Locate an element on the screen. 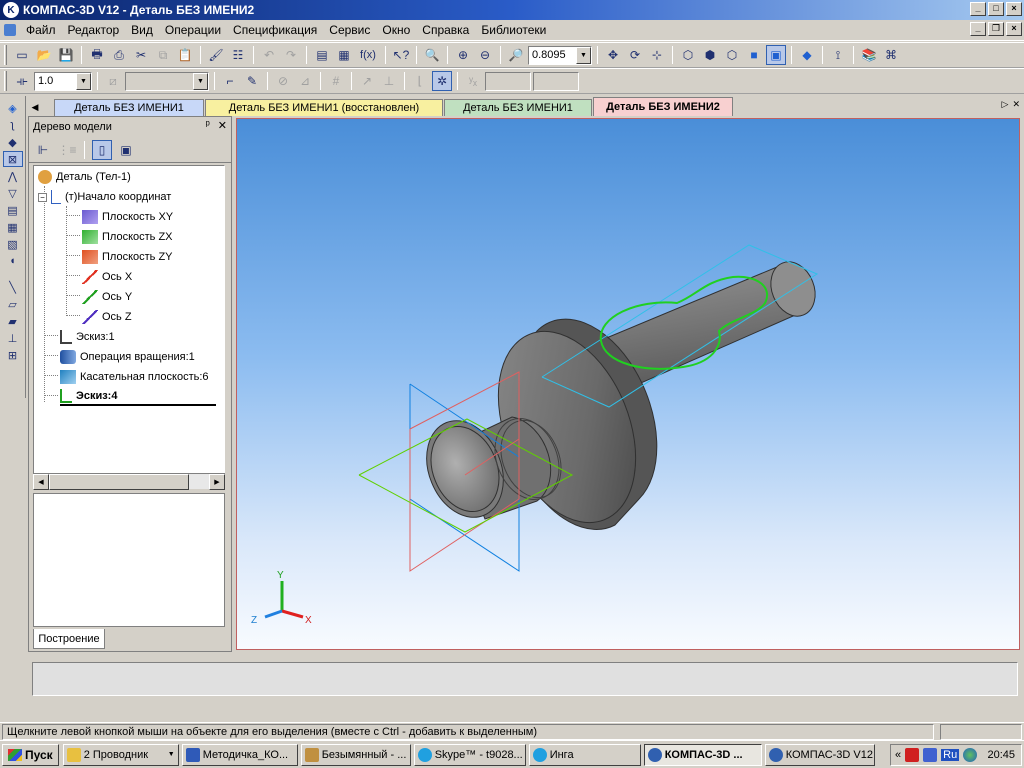  tab-detail-1: Деталь БЕЗ ИМЕНИ1 is located at coordinates (129, 107).